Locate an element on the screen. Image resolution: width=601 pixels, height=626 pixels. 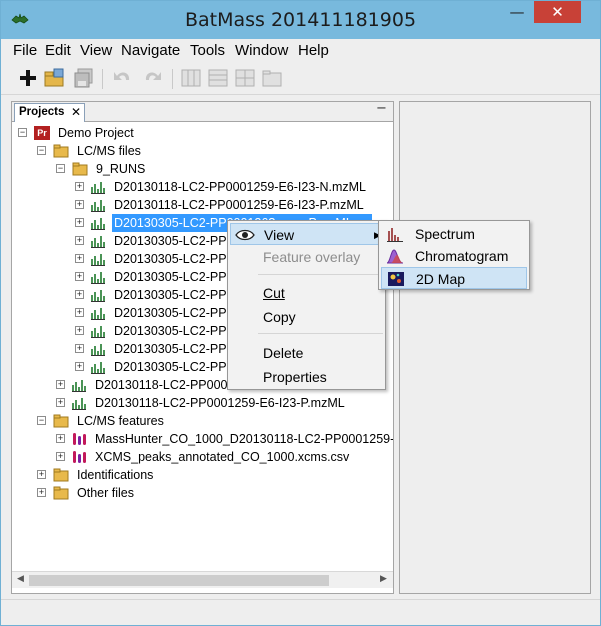
tab-projects: Projects ✕ is located at coordinates (49, 112).